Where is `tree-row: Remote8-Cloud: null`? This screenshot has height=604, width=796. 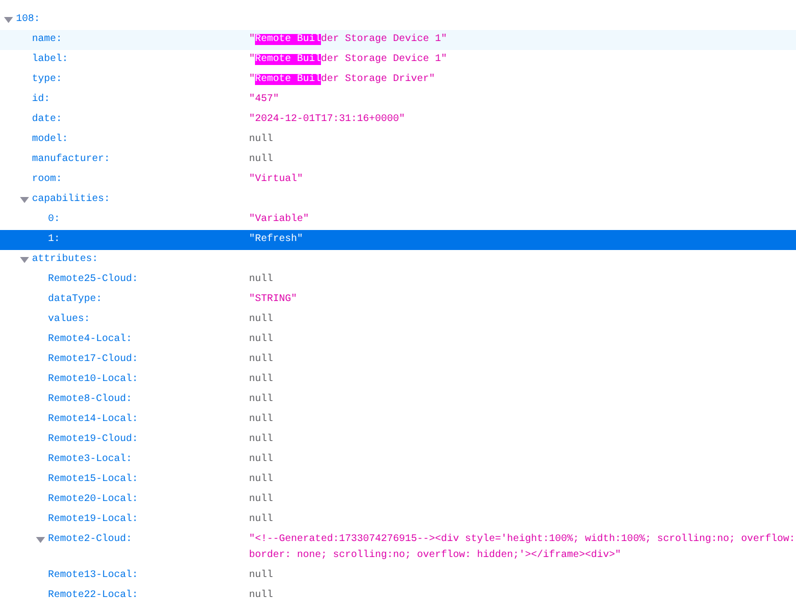
tree-row: Remote8-Cloud: null is located at coordinates (398, 400).